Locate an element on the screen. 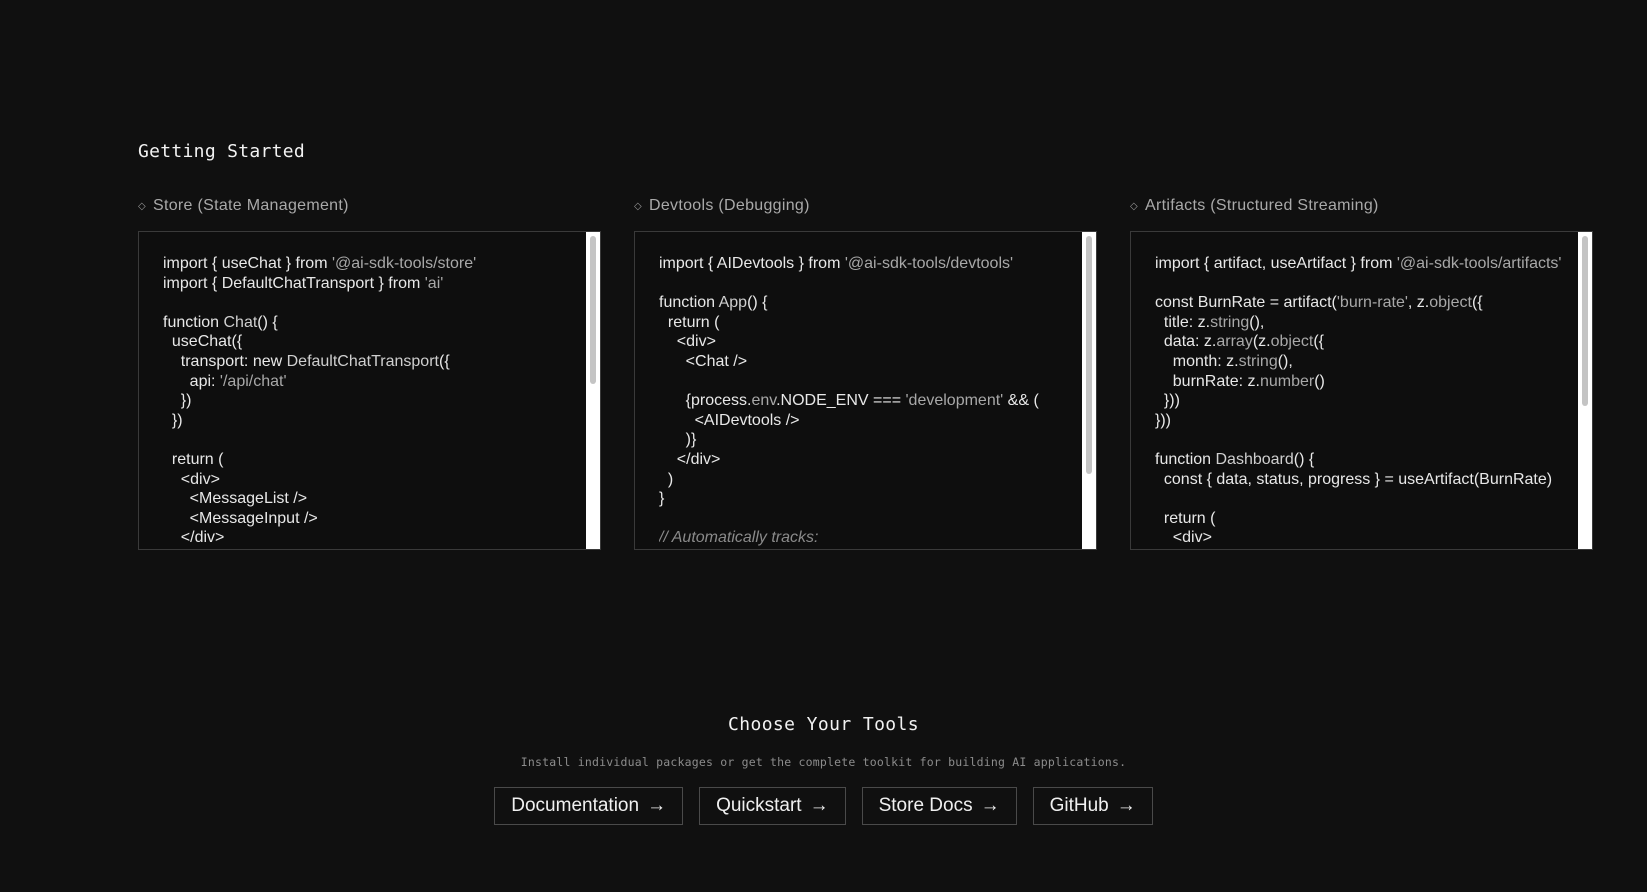 The image size is (1647, 892). code-line: function Chat() { is located at coordinates (373, 323).